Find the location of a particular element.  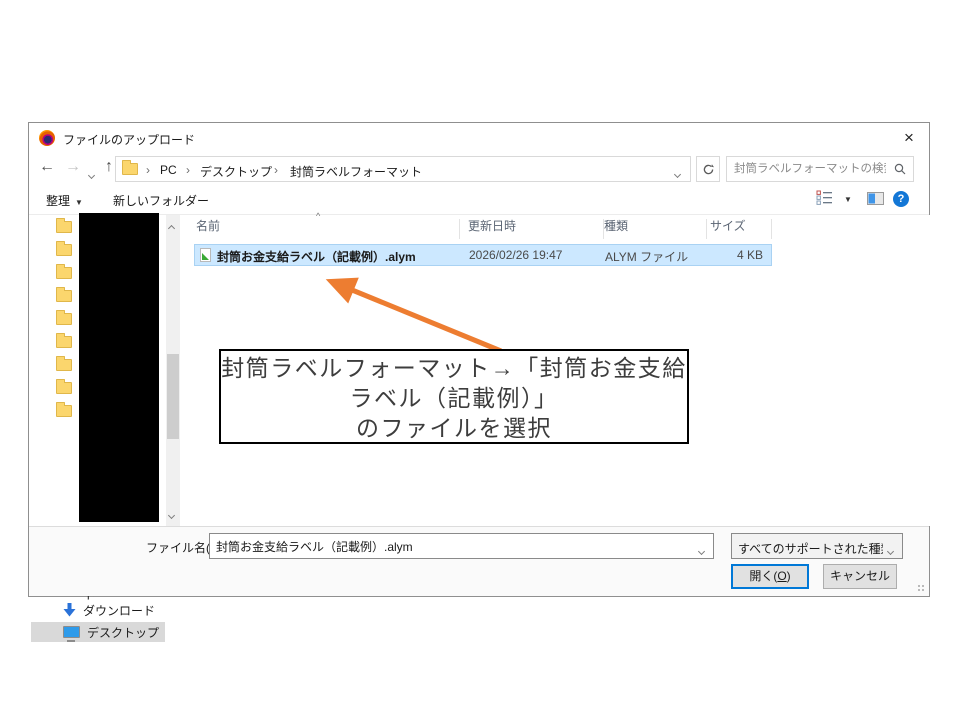

scroll-up-icon is located at coordinates (173, 228).